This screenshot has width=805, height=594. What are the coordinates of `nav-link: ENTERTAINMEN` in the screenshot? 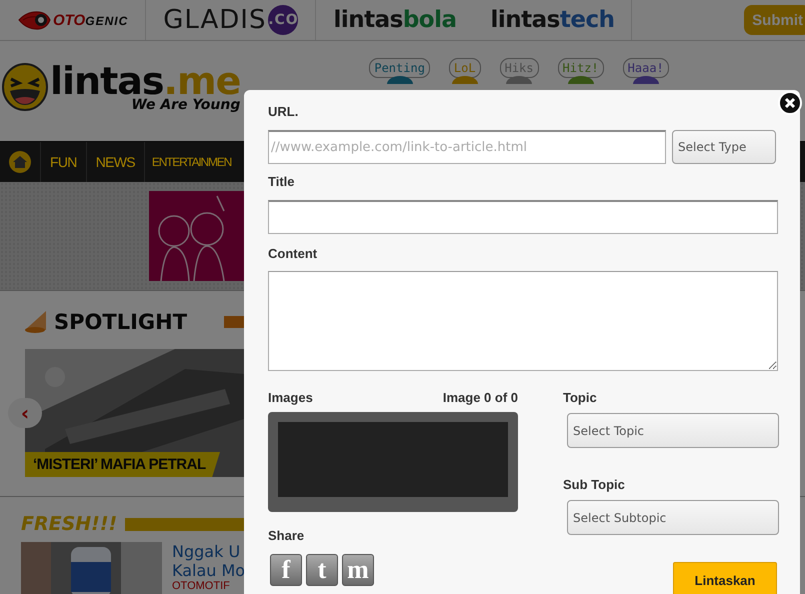 It's located at (188, 162).